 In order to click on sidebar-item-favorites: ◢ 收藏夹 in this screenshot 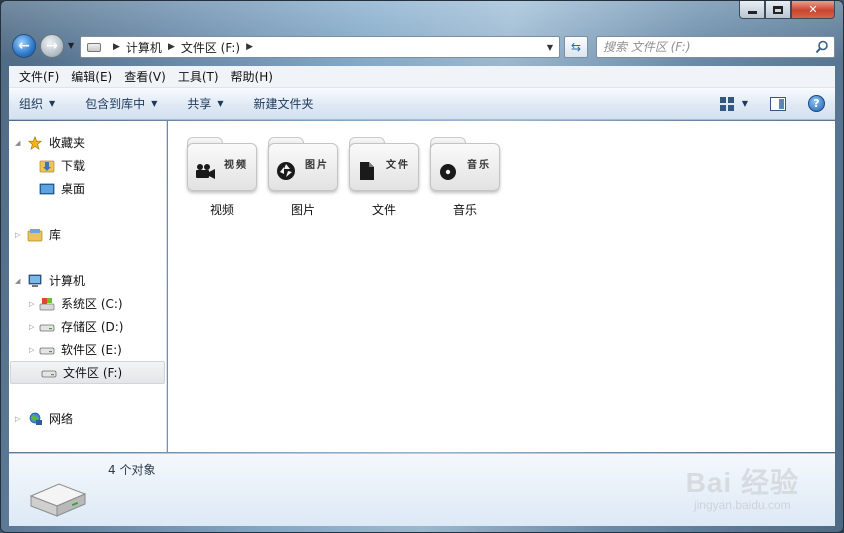, I will do `click(87, 142)`.